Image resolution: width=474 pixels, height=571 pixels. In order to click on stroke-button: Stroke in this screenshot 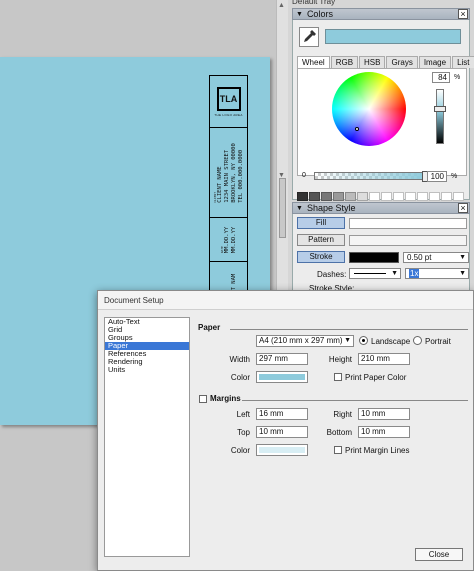, I will do `click(321, 257)`.